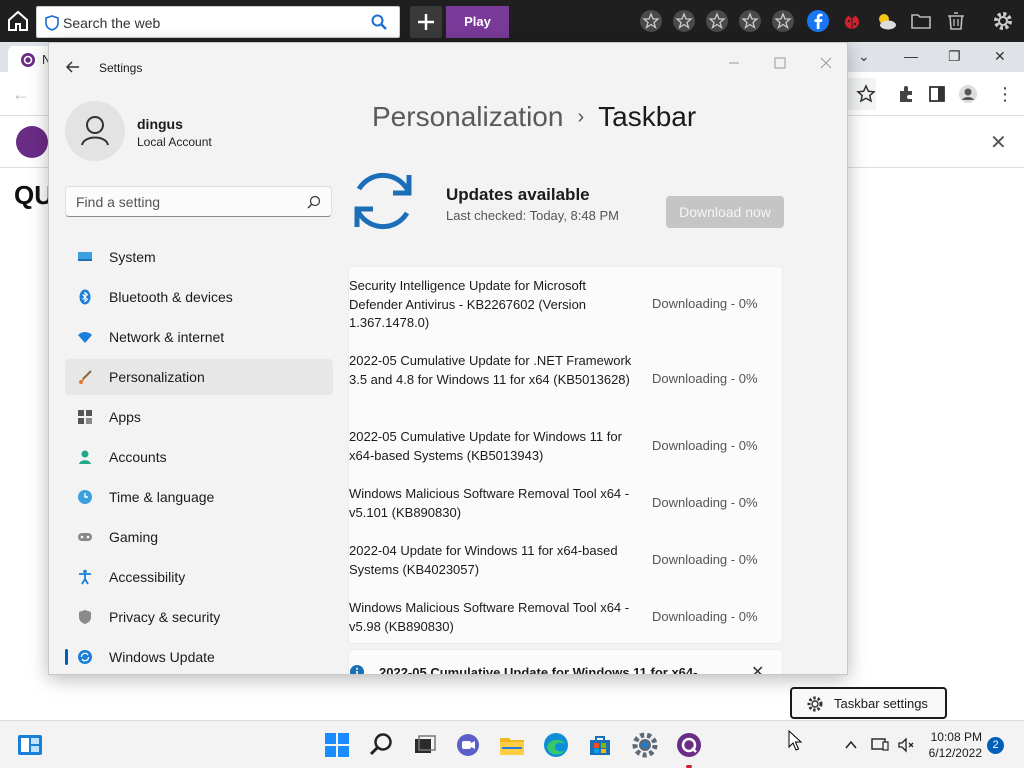 Image resolution: width=1024 pixels, height=768 pixels. I want to click on app-title: Settings, so click(121, 68).